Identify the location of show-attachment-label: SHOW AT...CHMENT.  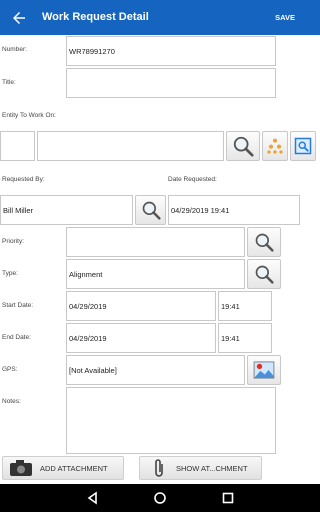
(212, 468).